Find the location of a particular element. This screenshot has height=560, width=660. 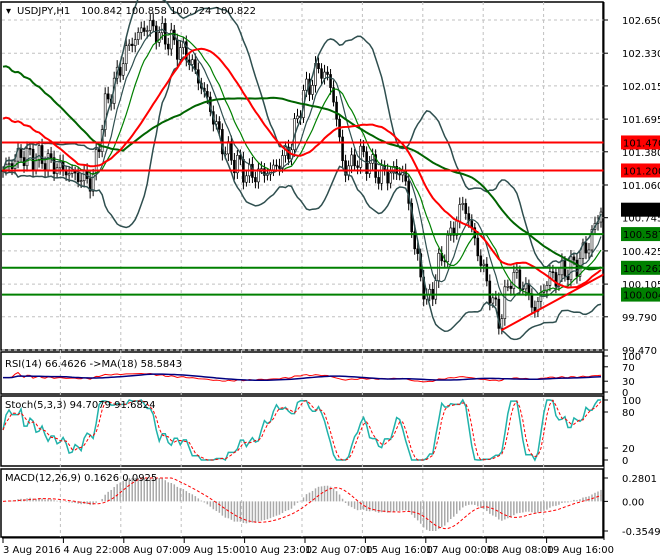

level-price-label: 100.587 is located at coordinates (641, 235).